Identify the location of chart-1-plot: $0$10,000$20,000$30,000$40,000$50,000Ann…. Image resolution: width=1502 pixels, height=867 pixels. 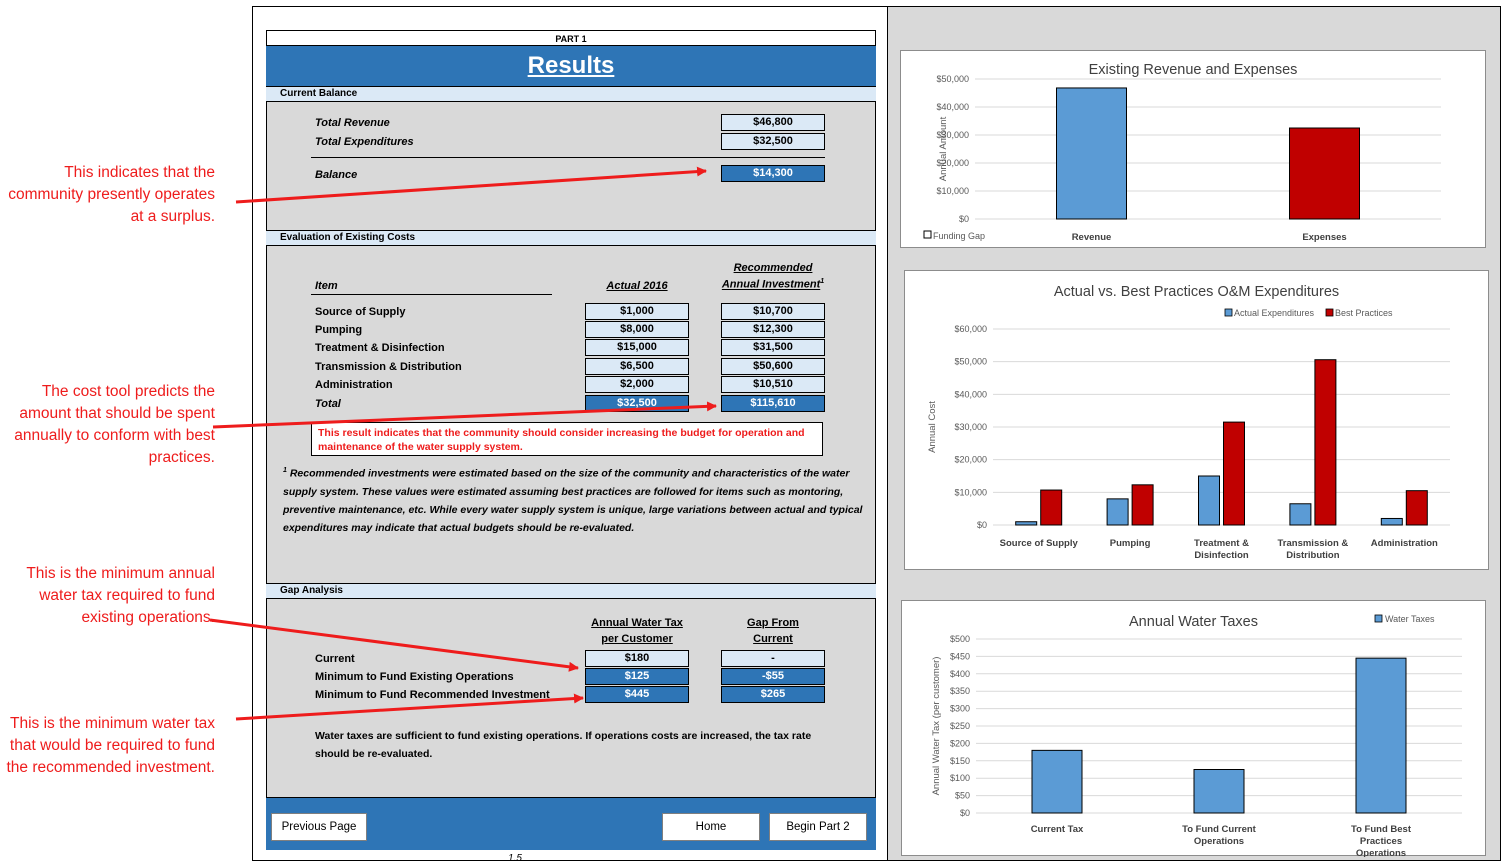
(1182, 158).